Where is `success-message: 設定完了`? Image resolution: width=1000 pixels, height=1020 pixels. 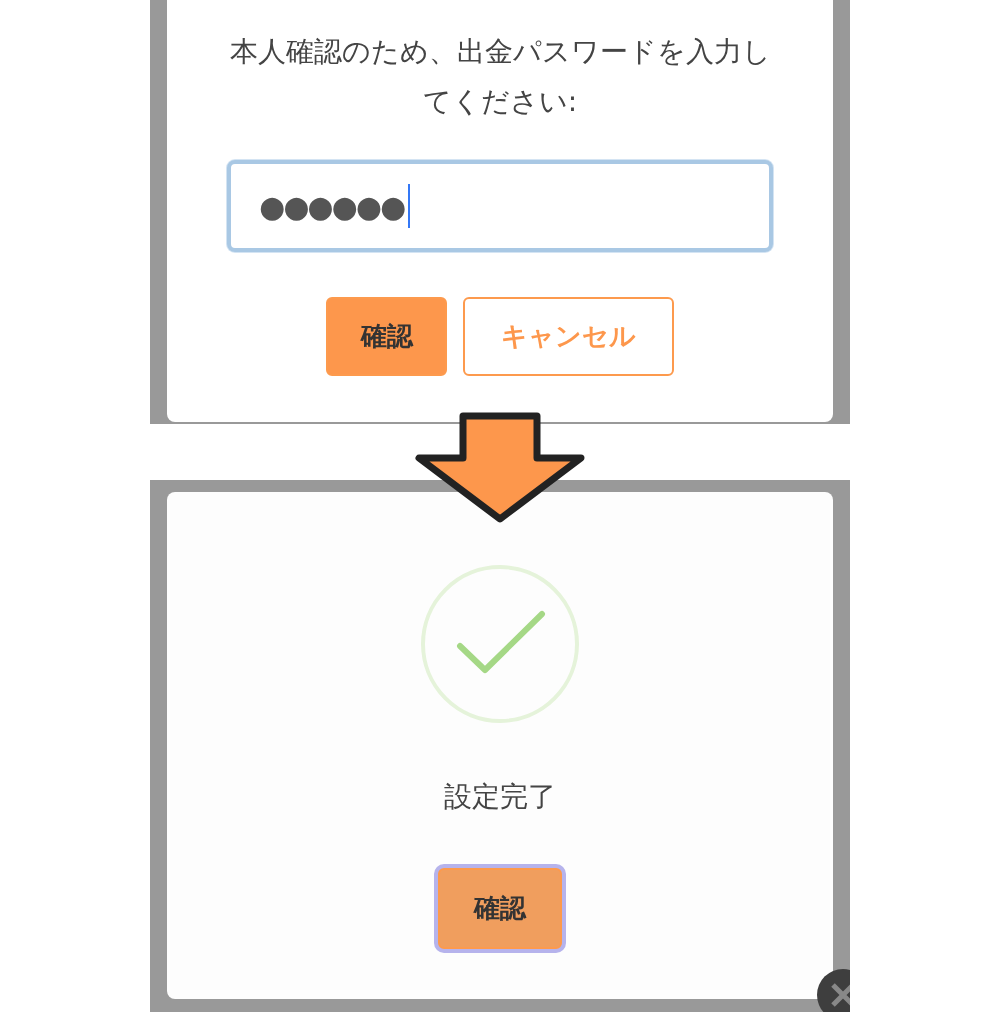
success-message: 設定完了 is located at coordinates (500, 797).